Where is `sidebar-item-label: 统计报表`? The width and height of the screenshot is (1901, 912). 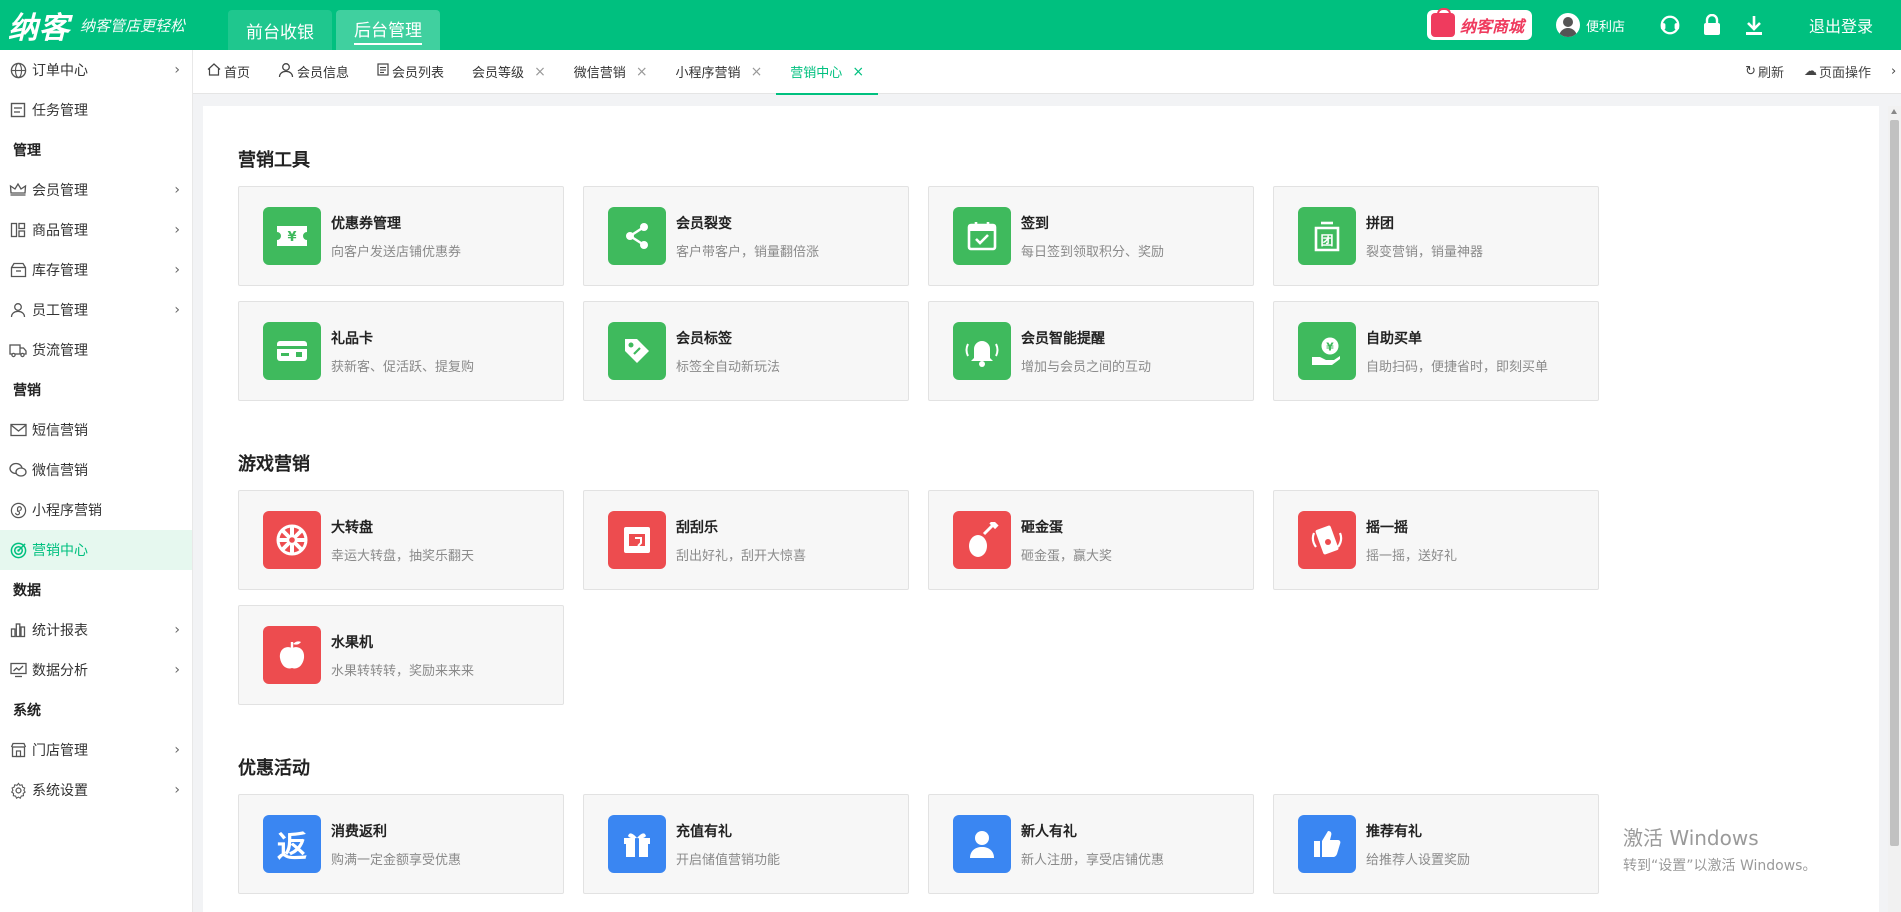 sidebar-item-label: 统计报表 is located at coordinates (60, 631).